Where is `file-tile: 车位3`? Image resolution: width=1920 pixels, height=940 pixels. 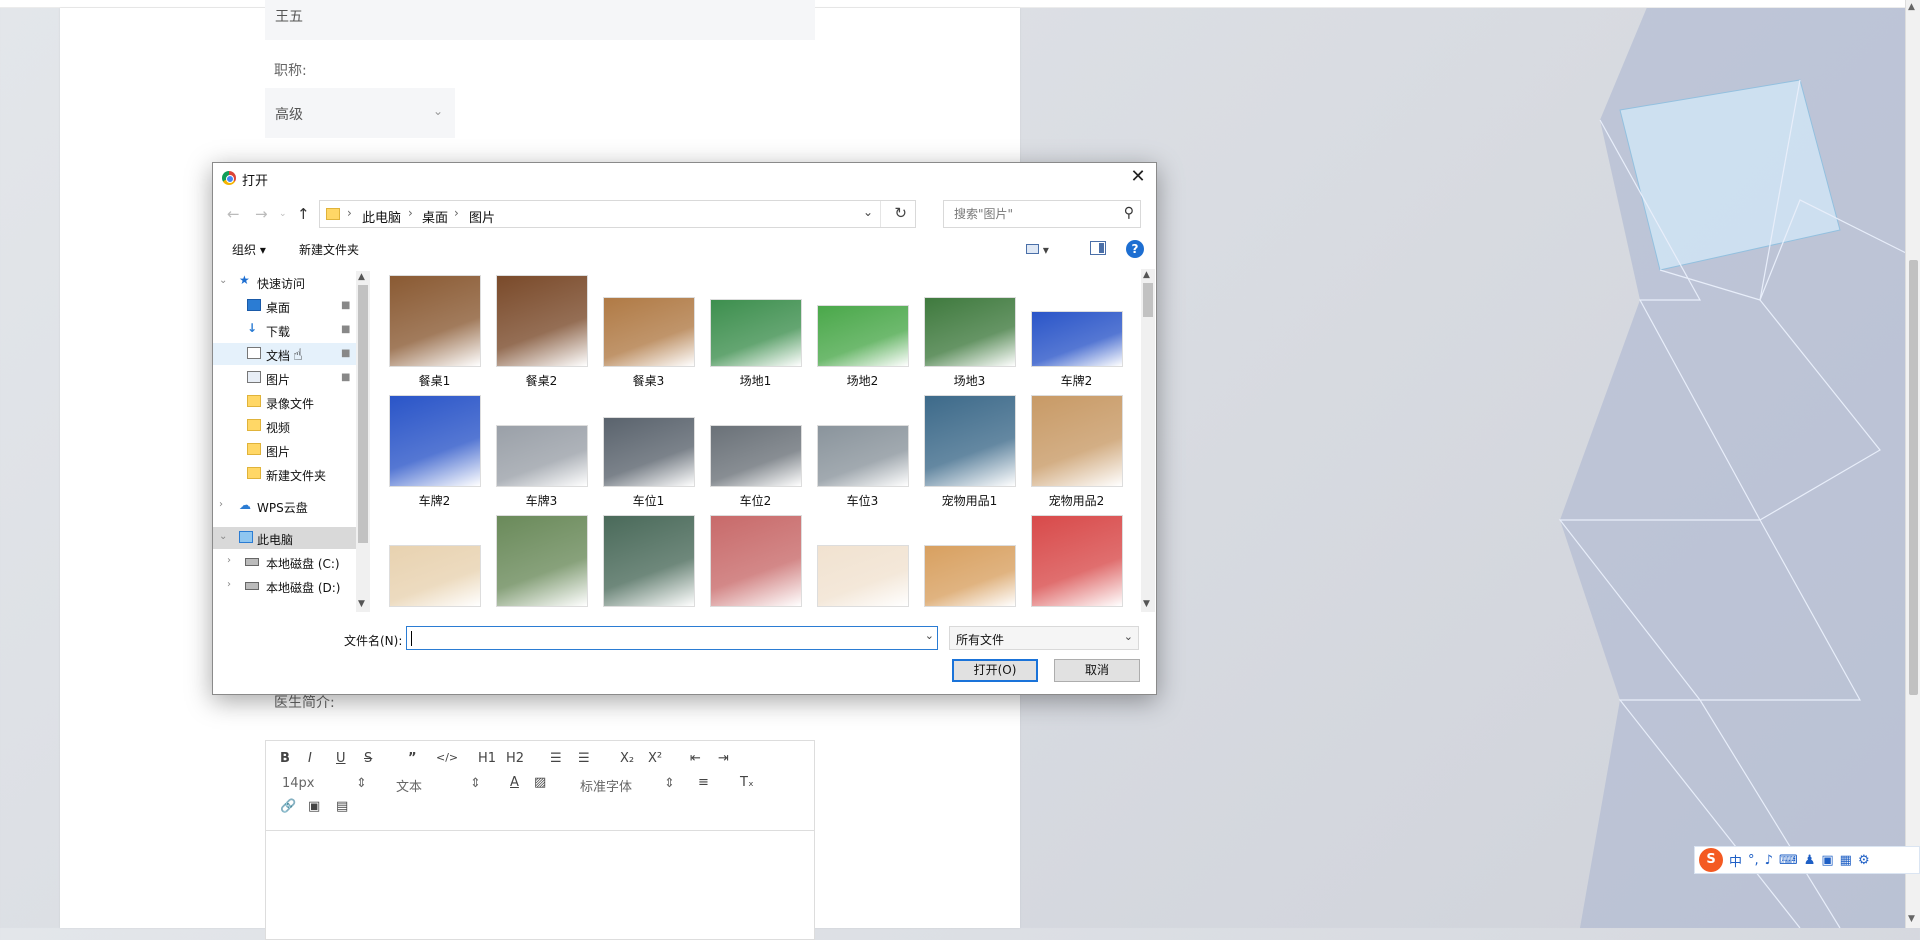
file-tile: 车位3 is located at coordinates (862, 454).